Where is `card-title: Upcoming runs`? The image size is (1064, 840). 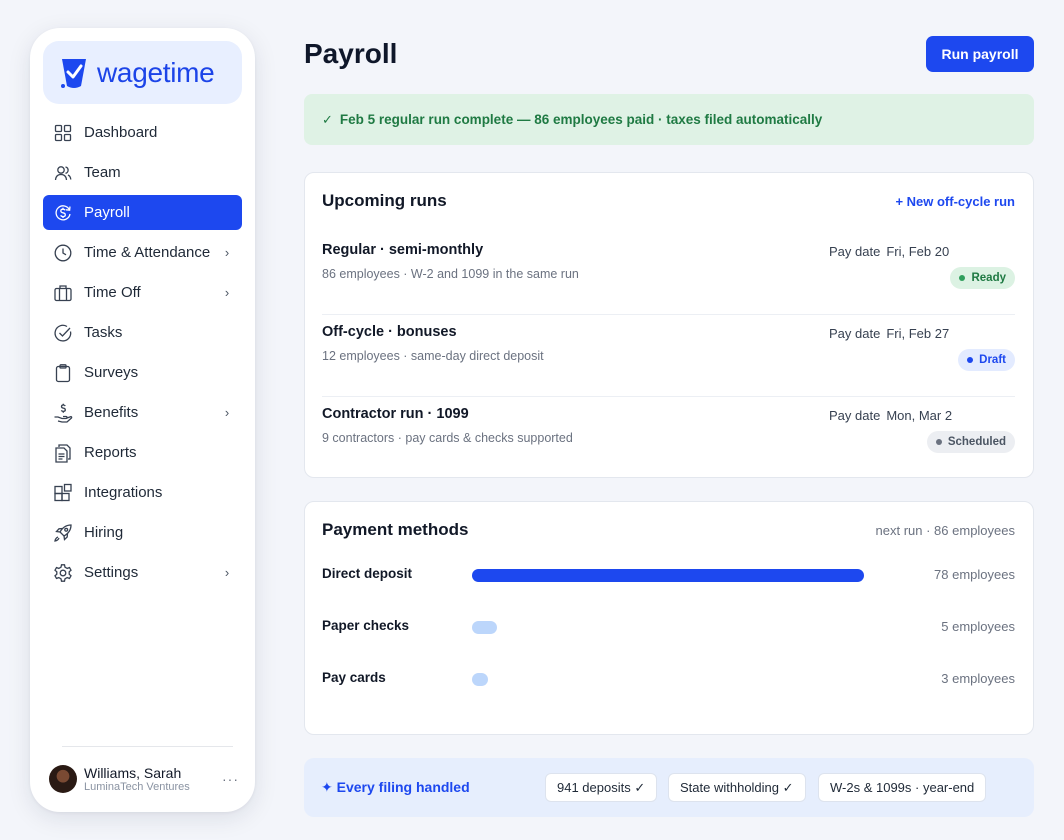 card-title: Upcoming runs is located at coordinates (384, 200).